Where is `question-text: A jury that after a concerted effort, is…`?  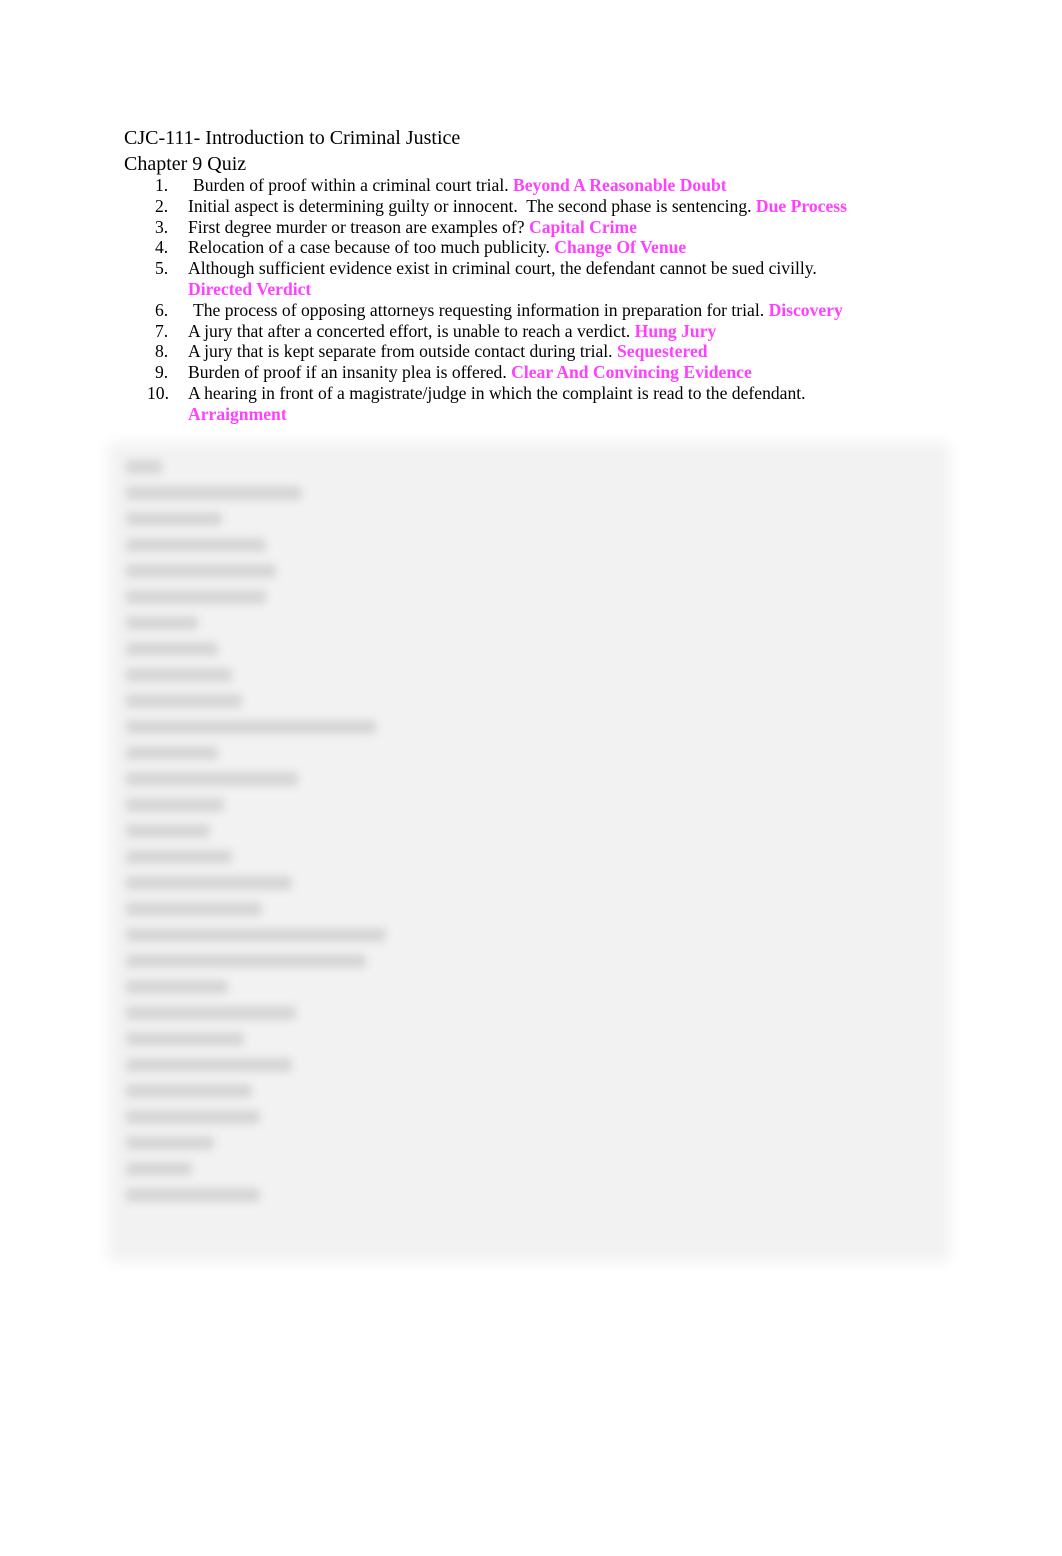 question-text: A jury that after a concerted effort, is… is located at coordinates (409, 330).